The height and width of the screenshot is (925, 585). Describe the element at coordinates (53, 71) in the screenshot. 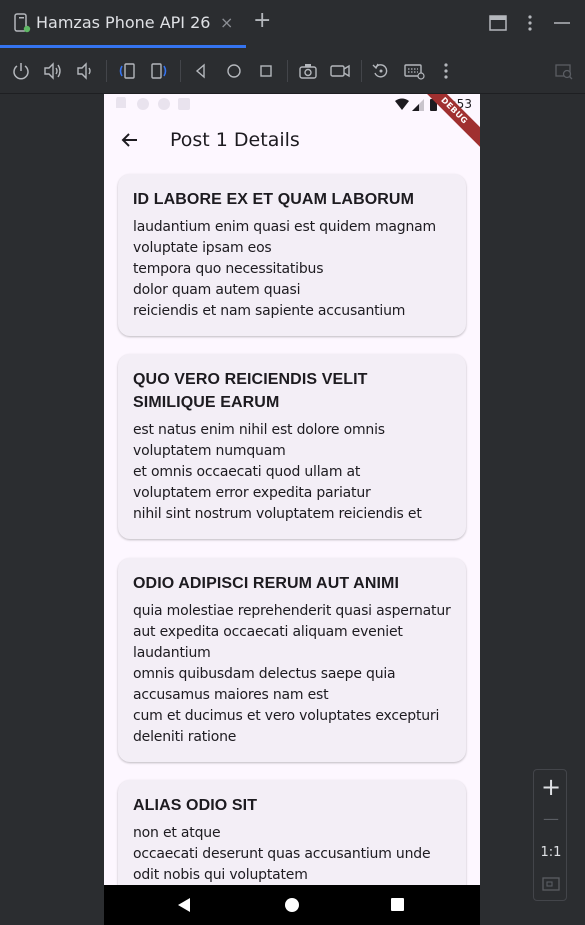

I see `volume-up-icon` at that location.